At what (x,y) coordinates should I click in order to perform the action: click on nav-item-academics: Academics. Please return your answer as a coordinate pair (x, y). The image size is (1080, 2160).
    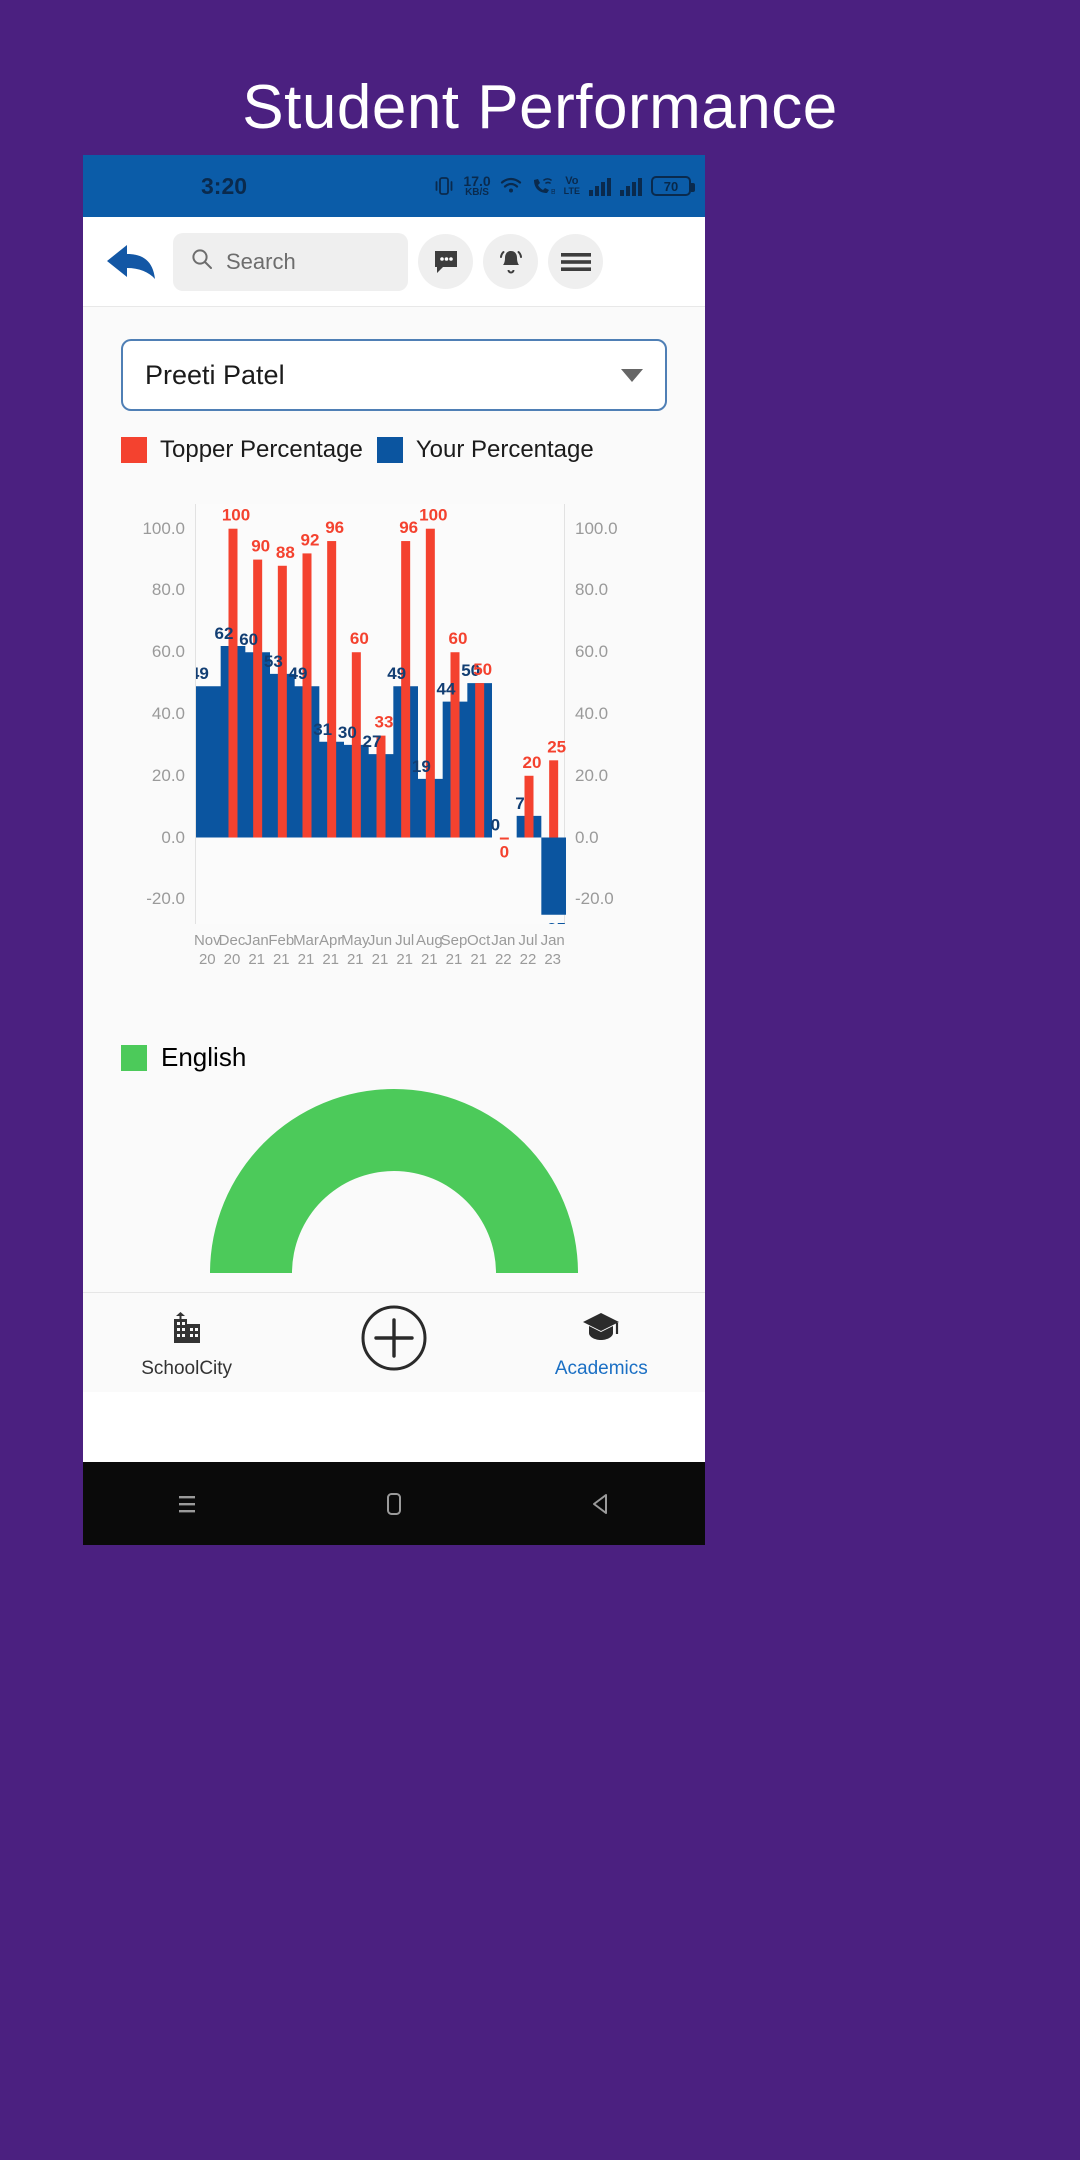
    Looking at the image, I should click on (601, 1342).